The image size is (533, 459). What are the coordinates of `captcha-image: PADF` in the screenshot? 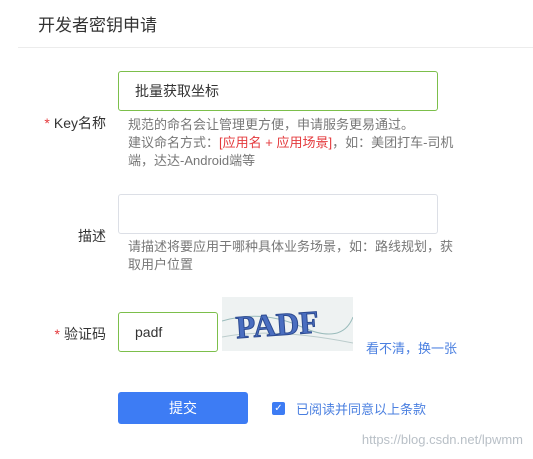 It's located at (287, 324).